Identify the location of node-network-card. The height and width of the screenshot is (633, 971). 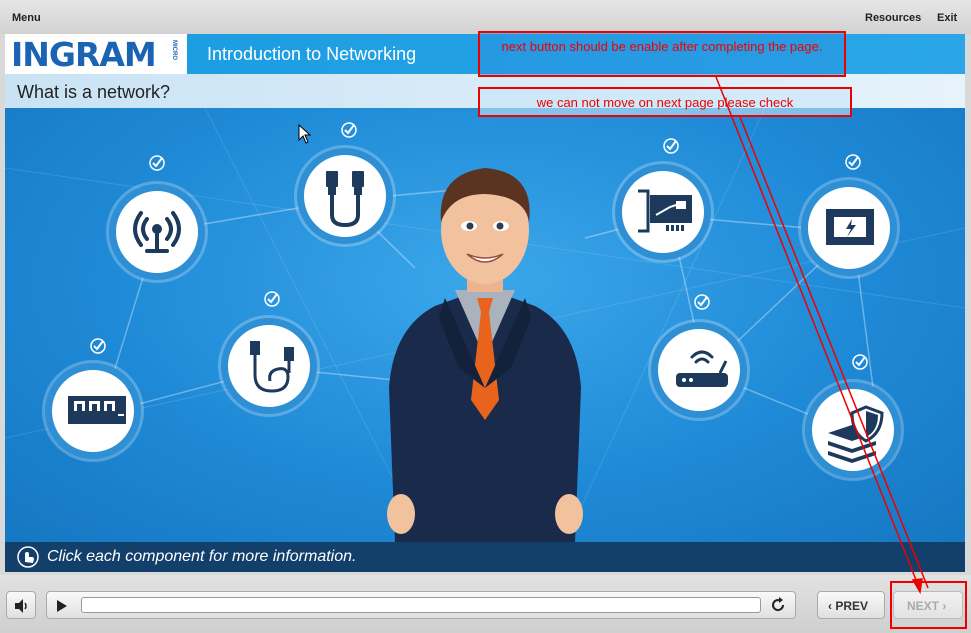
(663, 212).